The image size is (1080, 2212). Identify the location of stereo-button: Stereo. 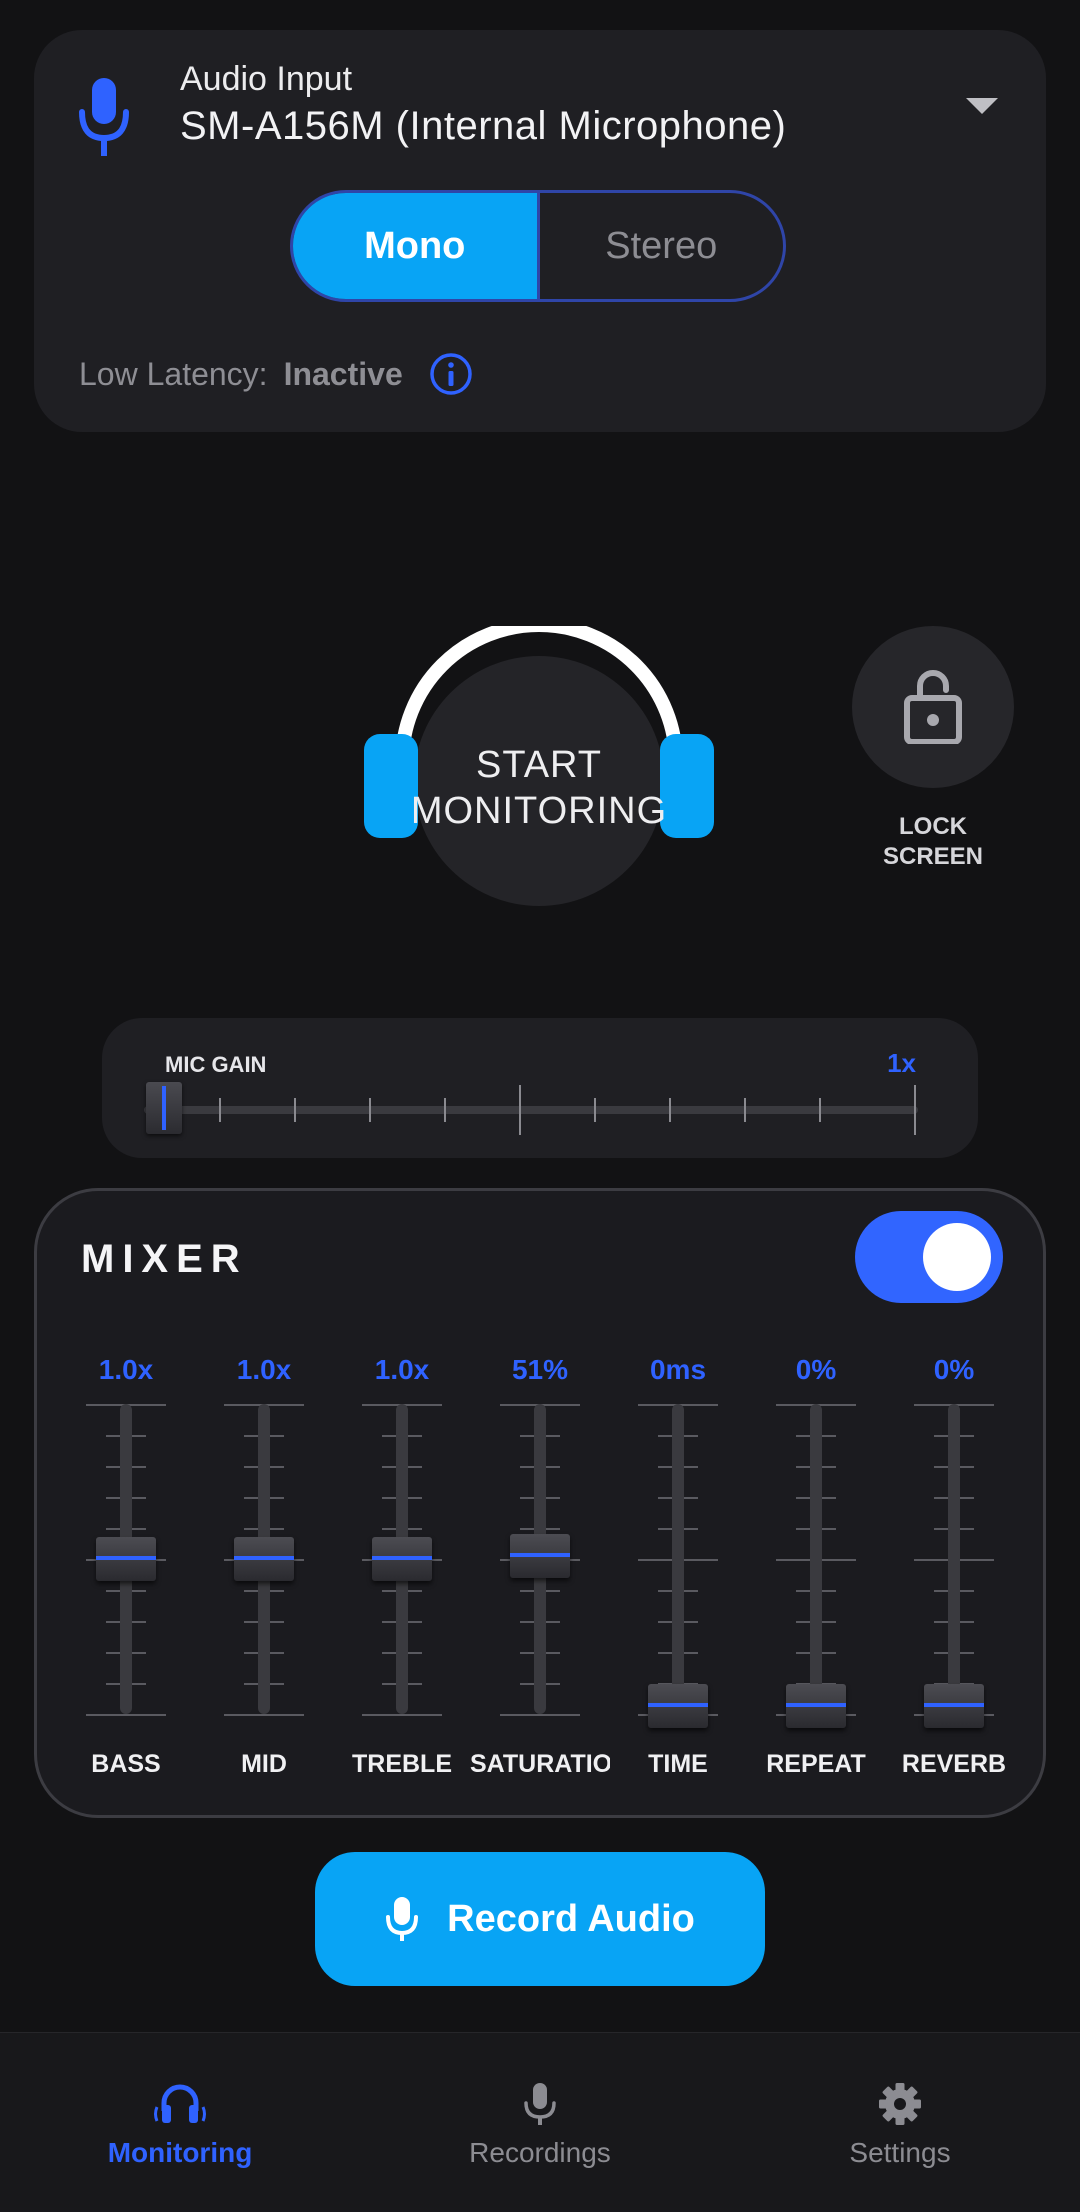
(662, 246).